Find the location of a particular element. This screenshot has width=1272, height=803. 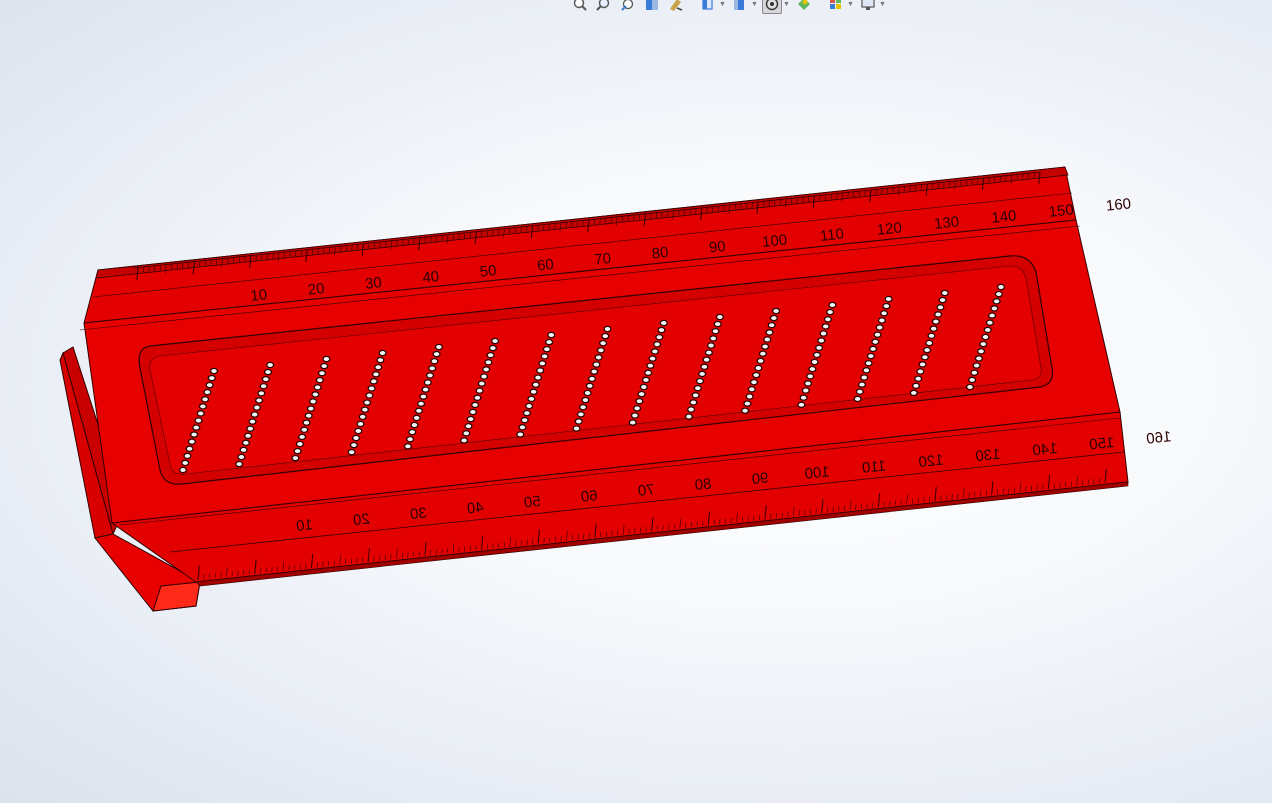

scale-label: 110 is located at coordinates (832, 235).